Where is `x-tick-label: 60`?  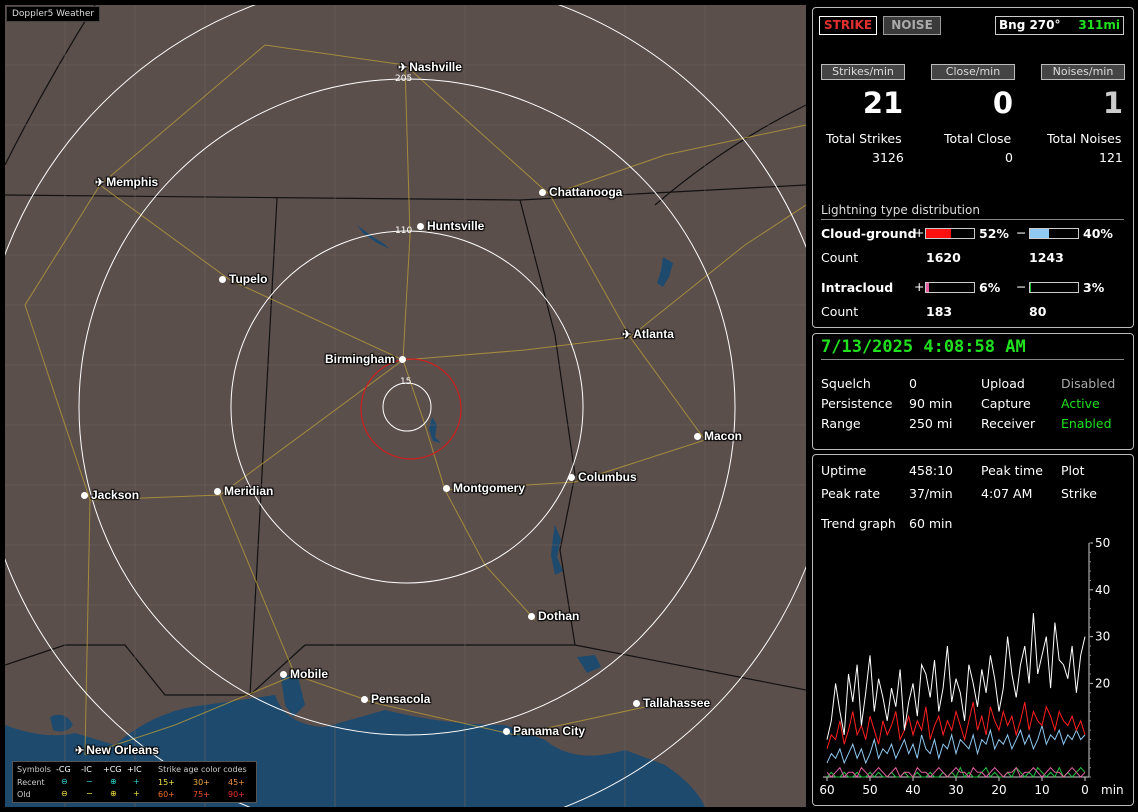
x-tick-label: 60 is located at coordinates (826, 790).